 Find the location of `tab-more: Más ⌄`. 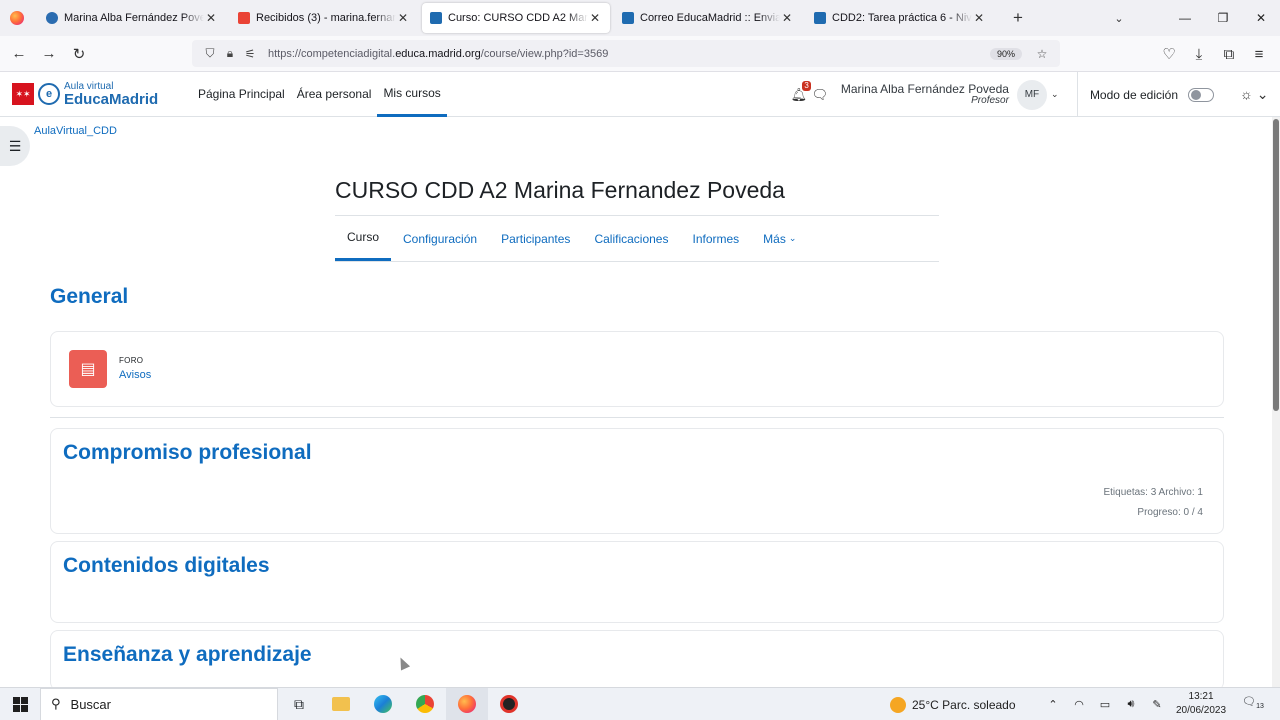

tab-more: Más ⌄ is located at coordinates (779, 238).